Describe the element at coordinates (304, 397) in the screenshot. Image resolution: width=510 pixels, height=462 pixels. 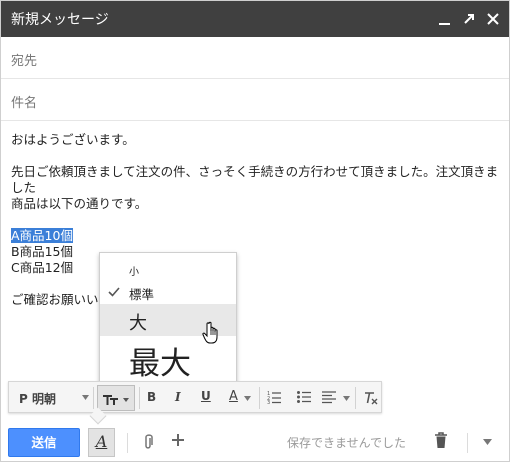
I see `bulleted-list-icon` at that location.